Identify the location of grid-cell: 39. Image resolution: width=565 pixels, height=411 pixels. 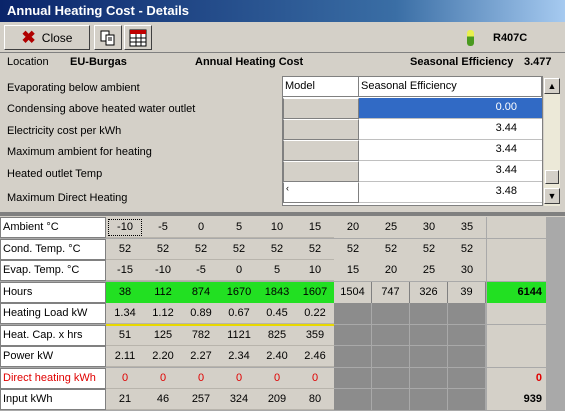
(467, 292).